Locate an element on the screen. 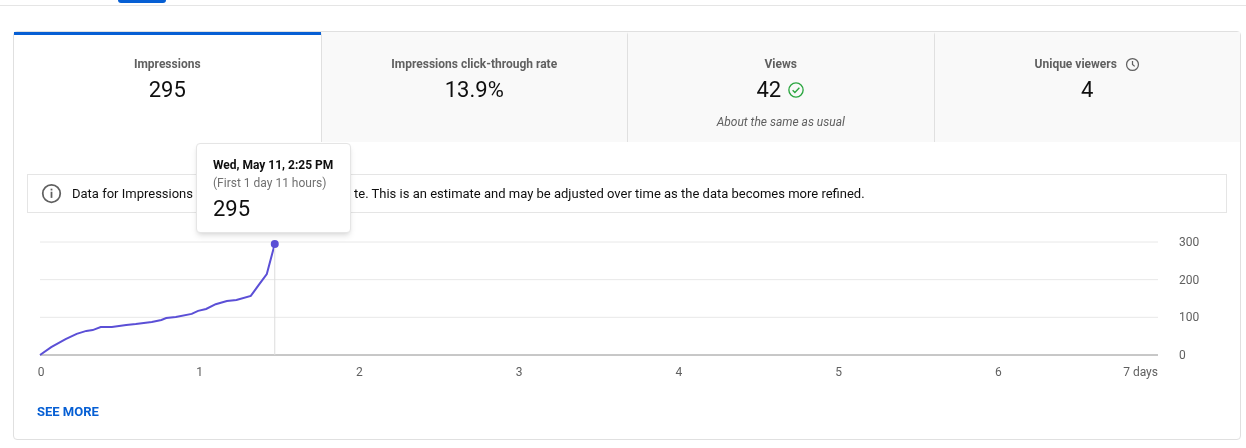 This screenshot has width=1246, height=448. metric-value: 295 is located at coordinates (167, 90).